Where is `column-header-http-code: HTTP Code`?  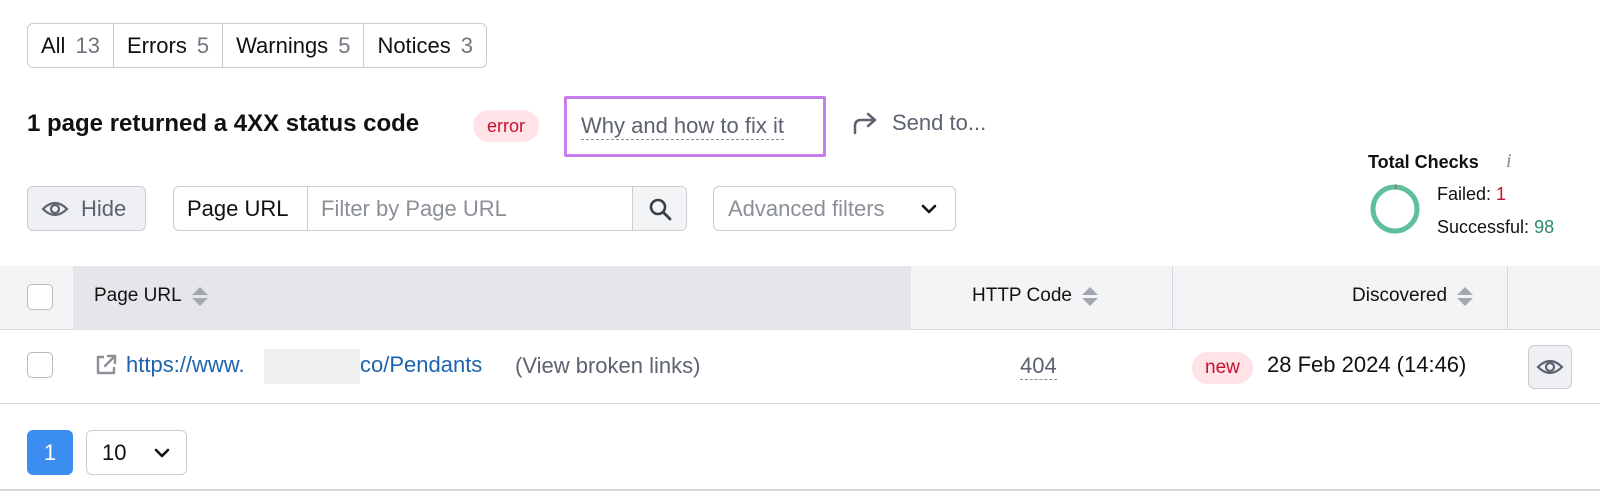 column-header-http-code: HTTP Code is located at coordinates (1035, 296).